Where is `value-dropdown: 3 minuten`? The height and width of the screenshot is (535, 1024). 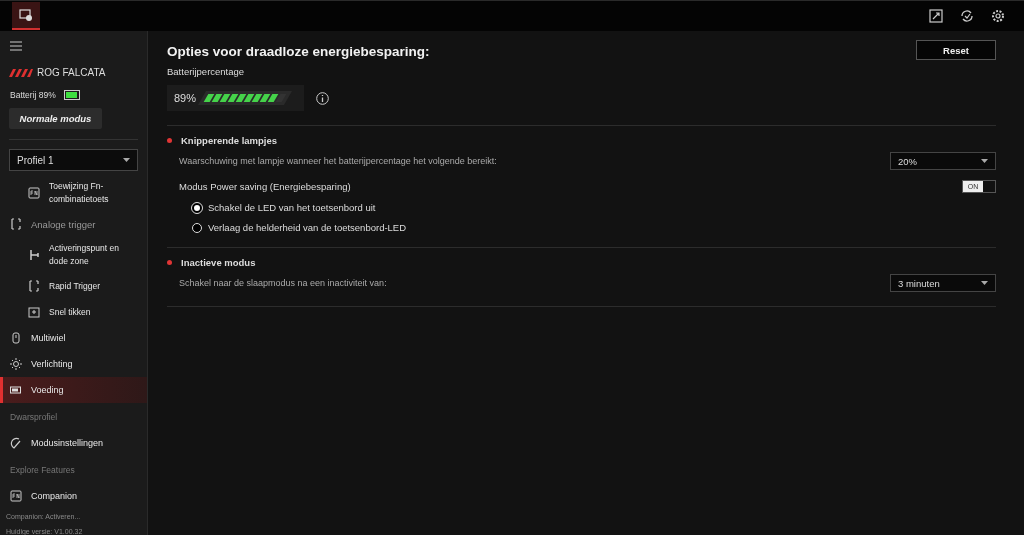 value-dropdown: 3 minuten is located at coordinates (943, 283).